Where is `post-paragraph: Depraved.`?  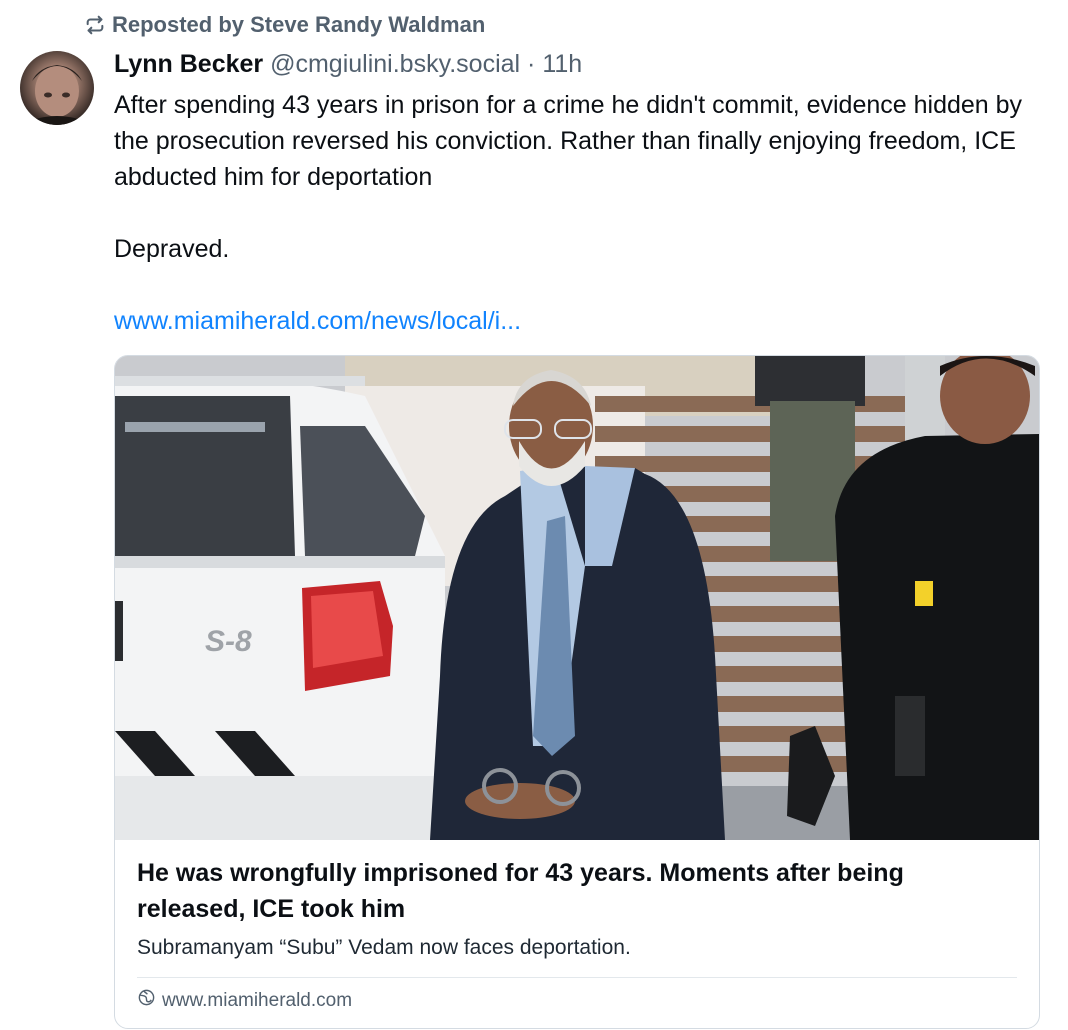
post-paragraph: Depraved. is located at coordinates (172, 249).